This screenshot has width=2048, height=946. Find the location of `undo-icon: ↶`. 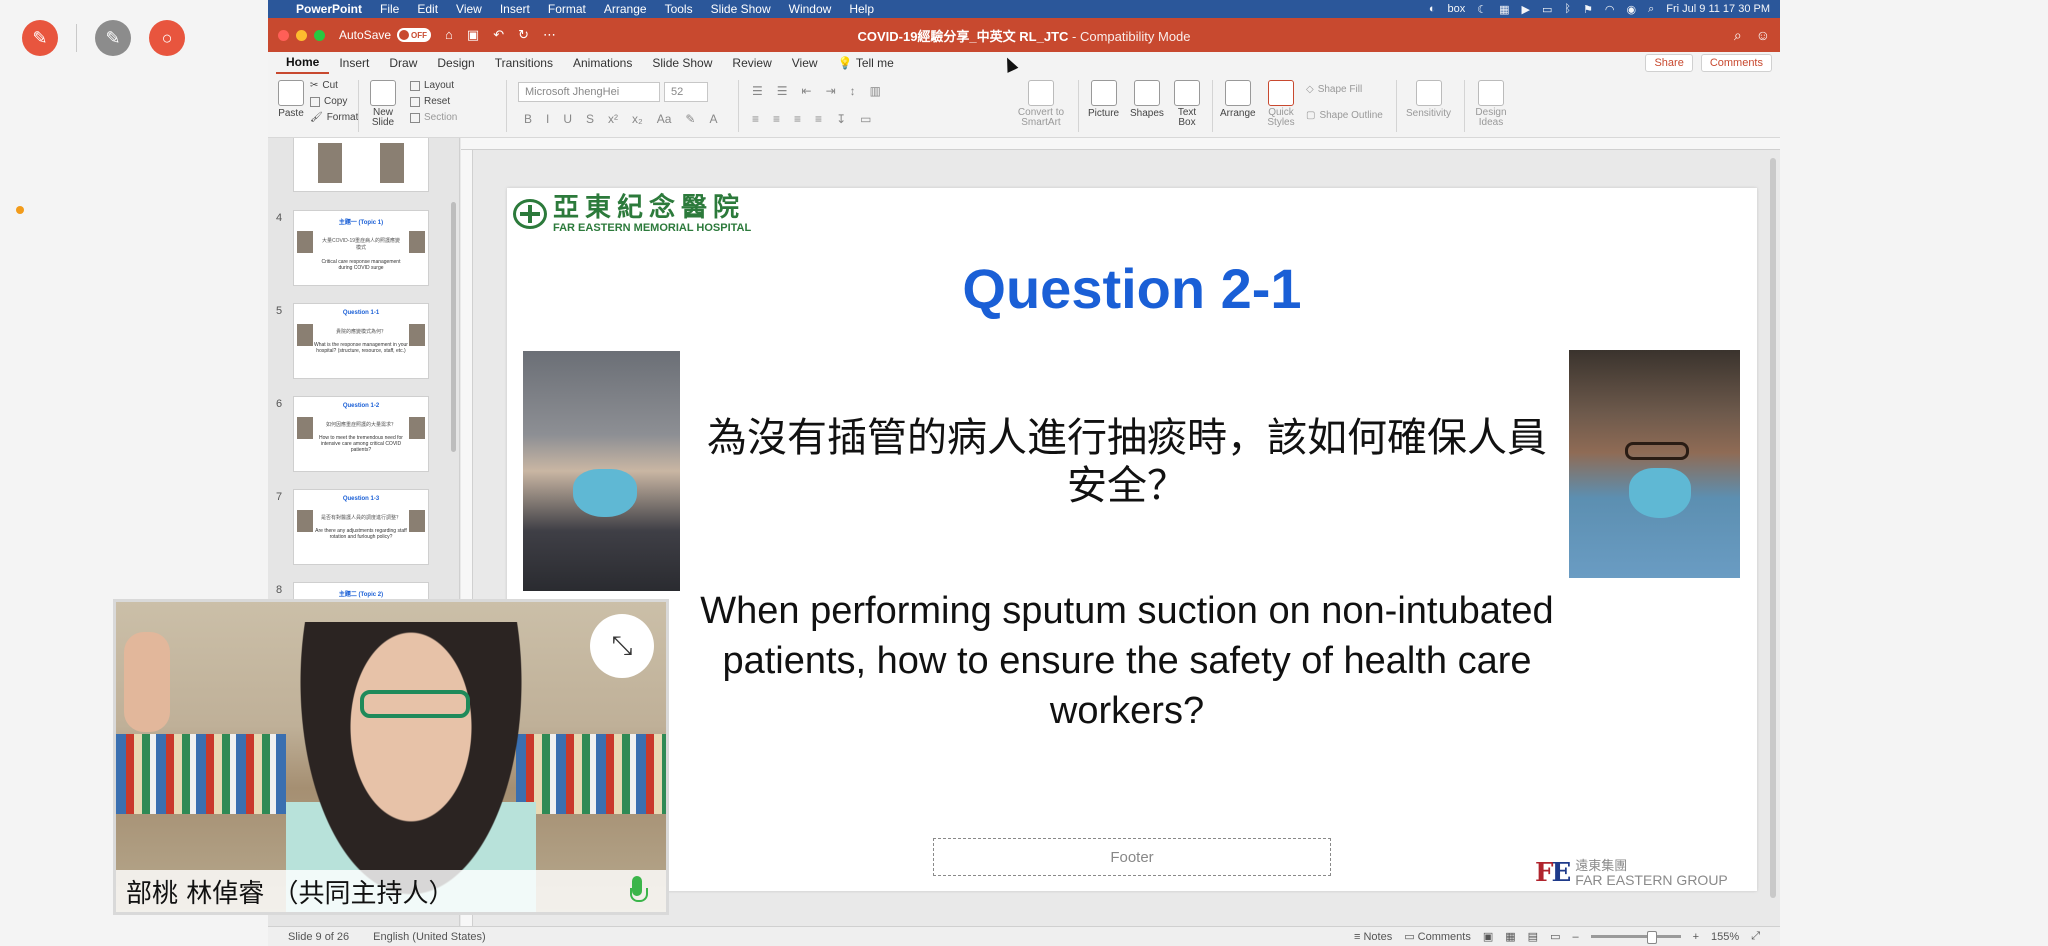

undo-icon: ↶ is located at coordinates (498, 35).